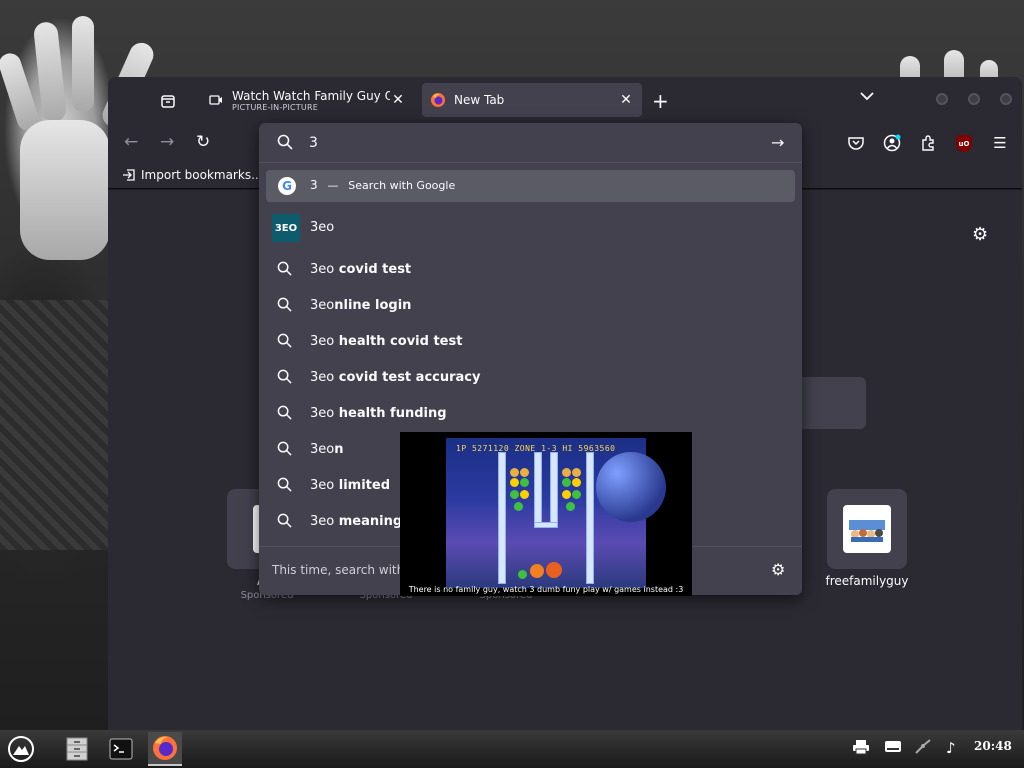 The image size is (1024, 768). Describe the element at coordinates (867, 581) in the screenshot. I see `shortcut-tile-label: freefamilyguy` at that location.